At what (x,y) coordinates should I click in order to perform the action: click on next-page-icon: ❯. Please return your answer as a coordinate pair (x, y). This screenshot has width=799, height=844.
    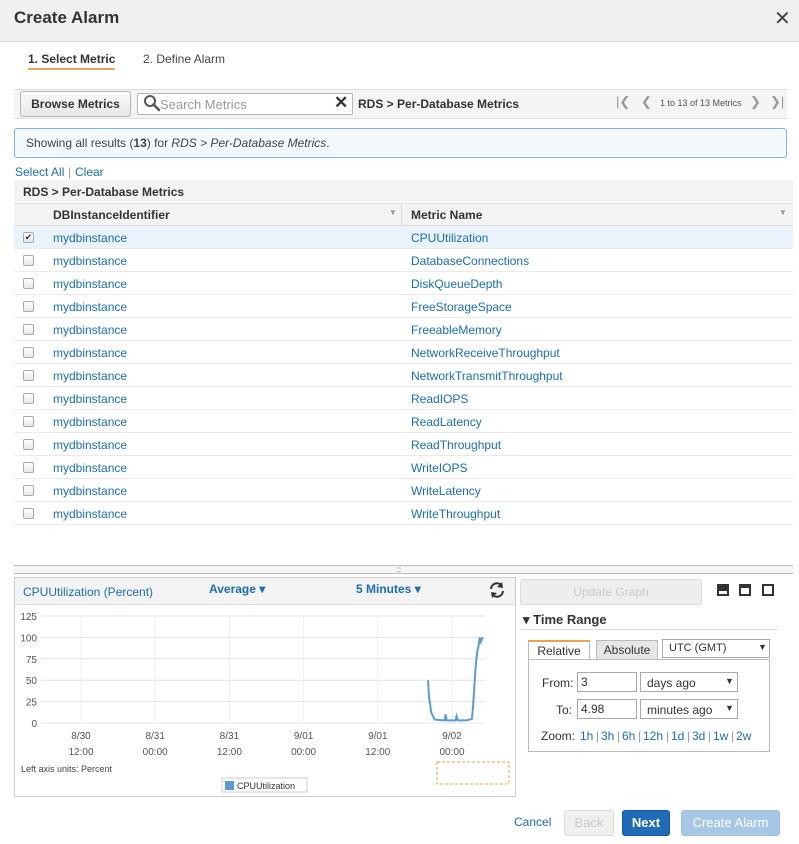
    Looking at the image, I should click on (755, 102).